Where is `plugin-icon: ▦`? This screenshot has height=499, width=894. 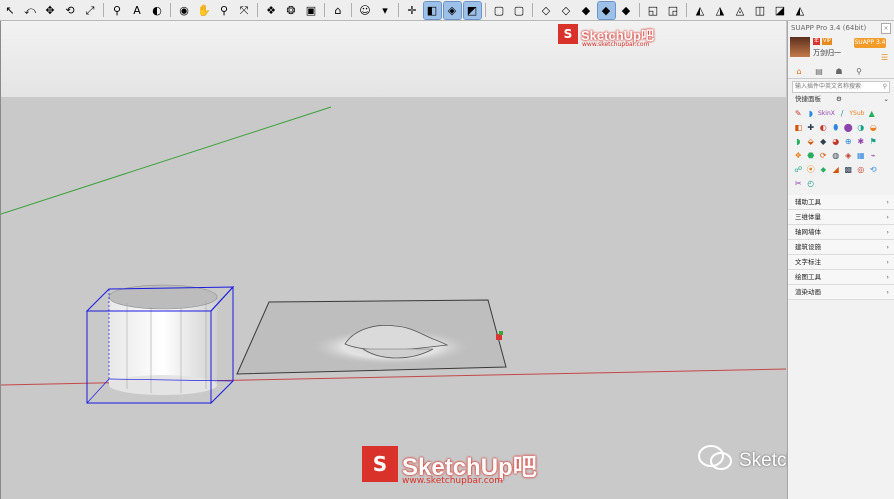
plugin-icon: ▦ is located at coordinates (861, 156).